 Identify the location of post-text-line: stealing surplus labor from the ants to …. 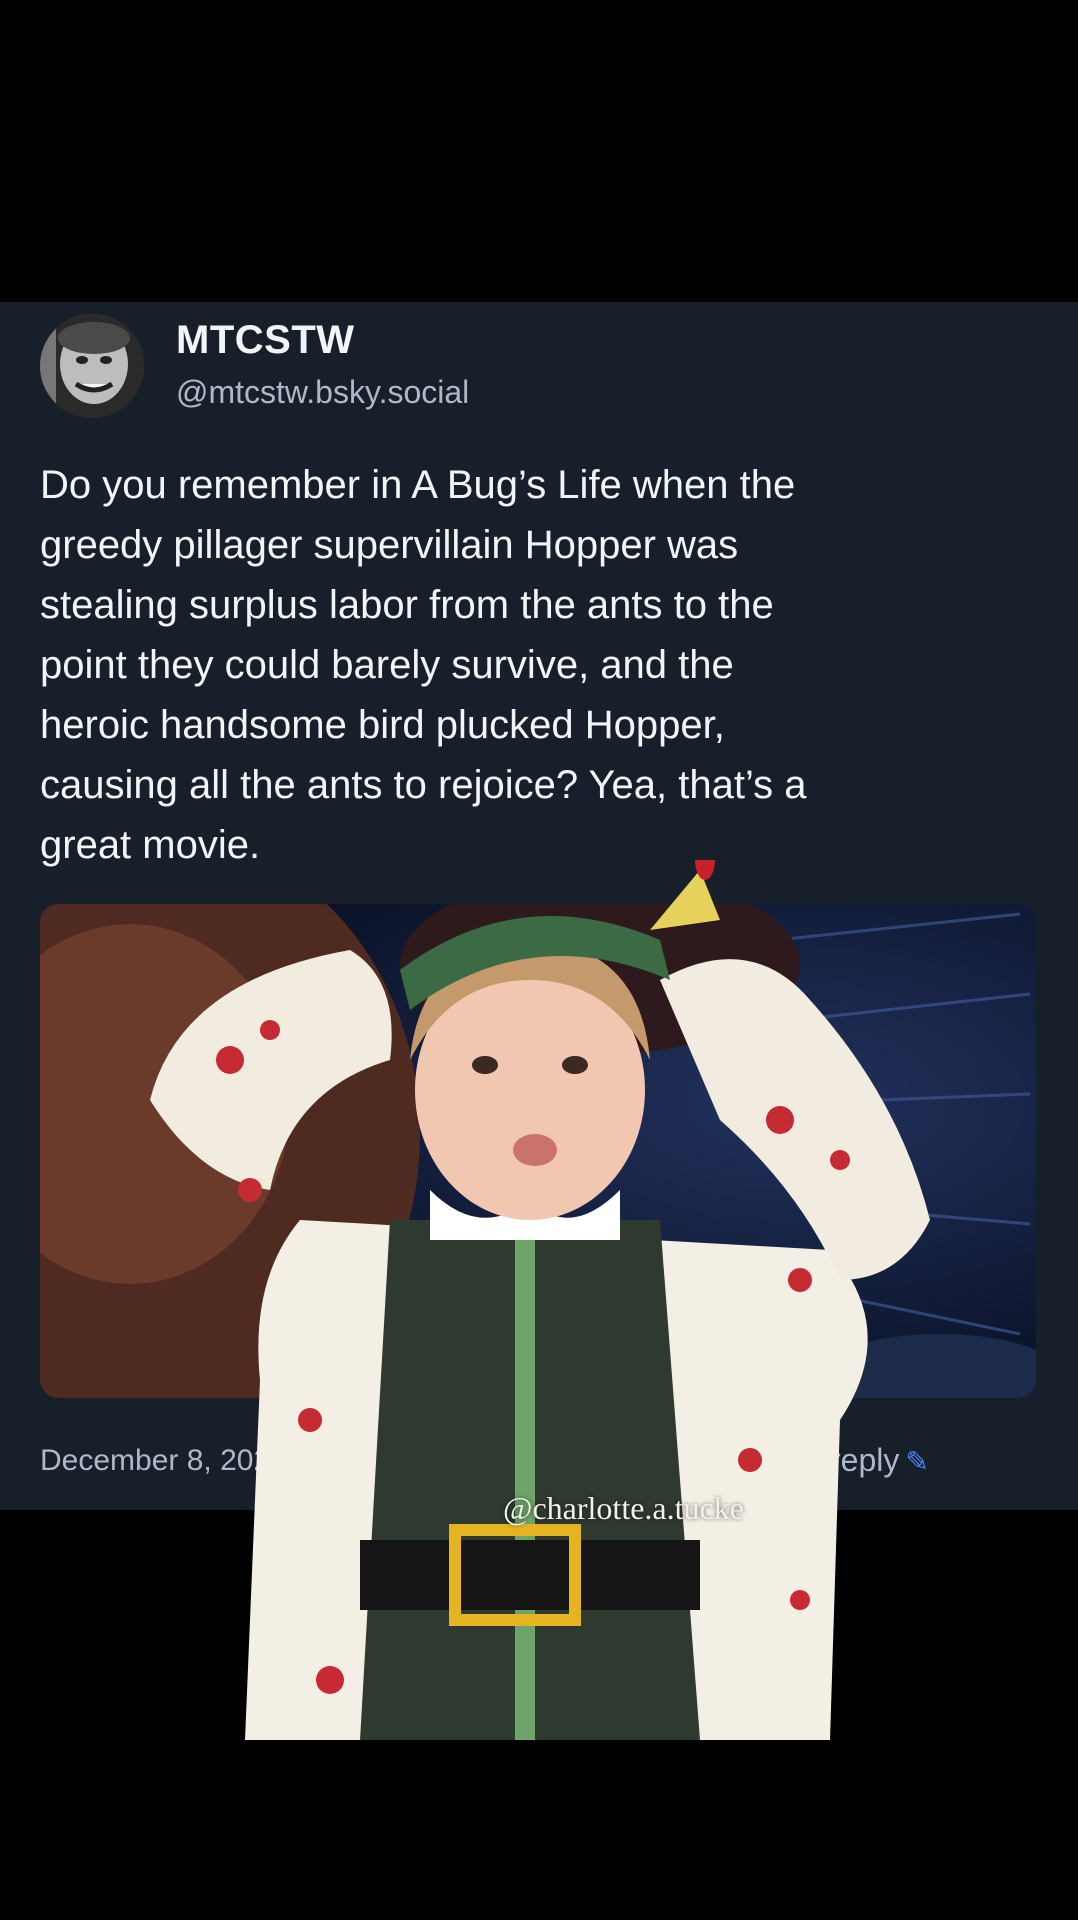
(407, 605).